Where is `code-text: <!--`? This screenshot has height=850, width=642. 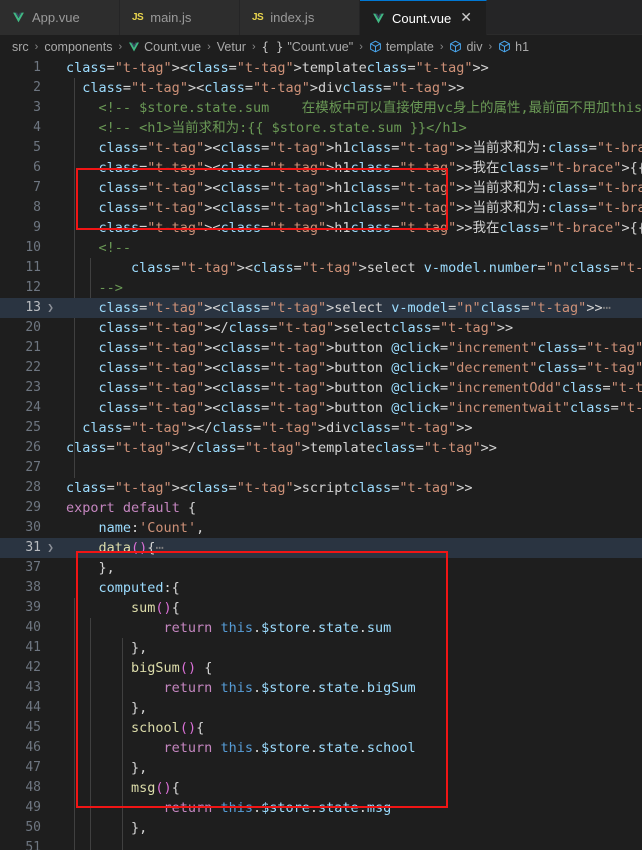 code-text: <!-- is located at coordinates (115, 248).